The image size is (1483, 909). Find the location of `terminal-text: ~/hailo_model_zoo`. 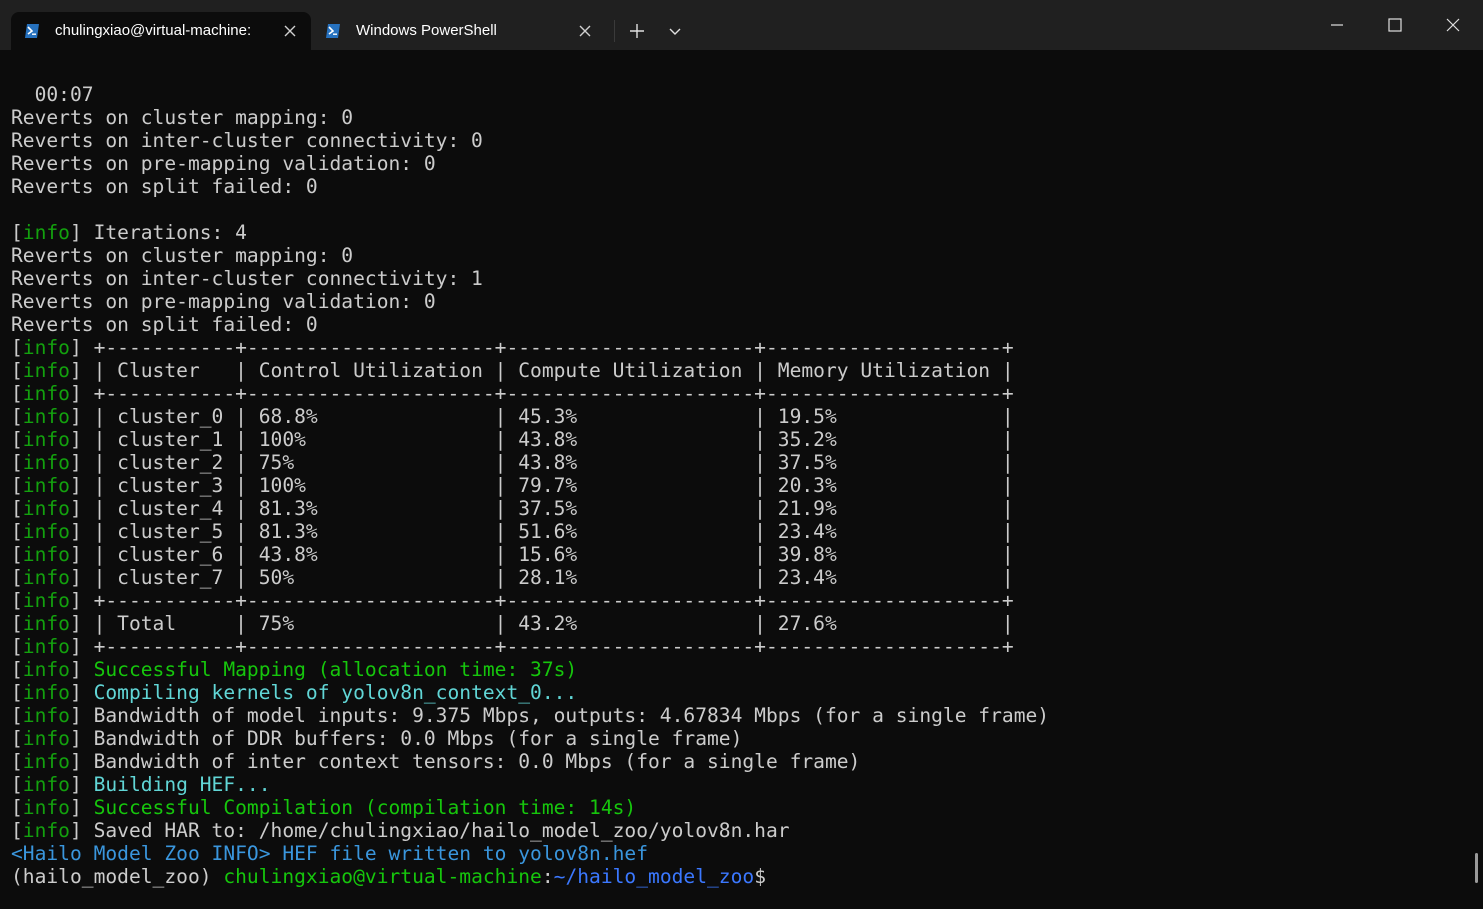

terminal-text: ~/hailo_model_zoo is located at coordinates (654, 876).